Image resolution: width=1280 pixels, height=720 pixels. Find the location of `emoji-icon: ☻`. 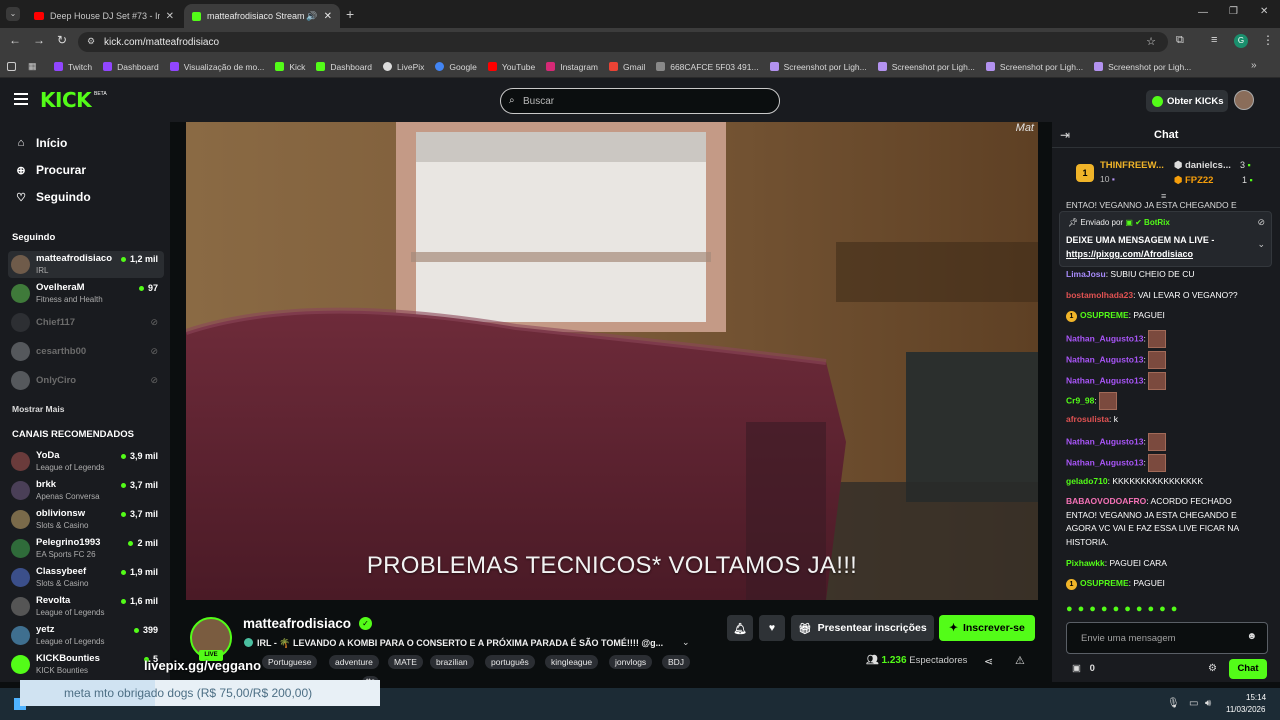

emoji-icon: ☻ is located at coordinates (1251, 636).